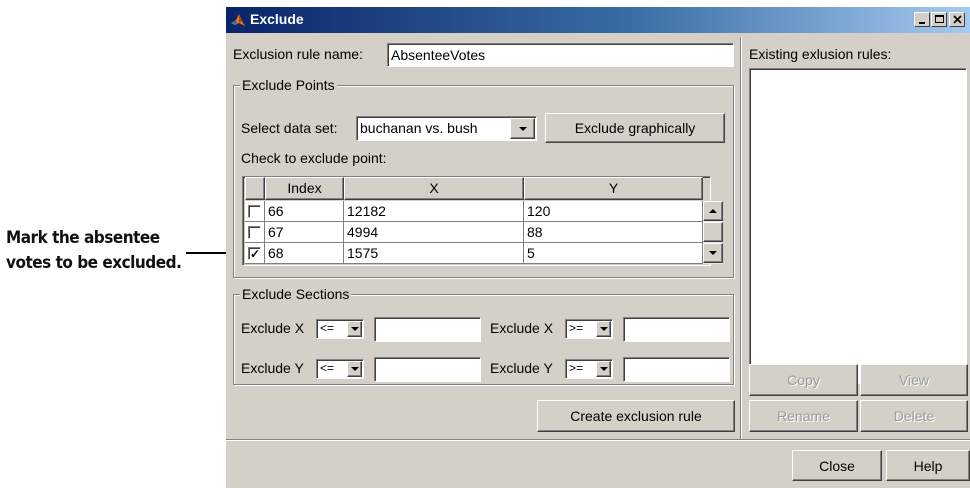  I want to click on cell-x: 12182, so click(434, 211).